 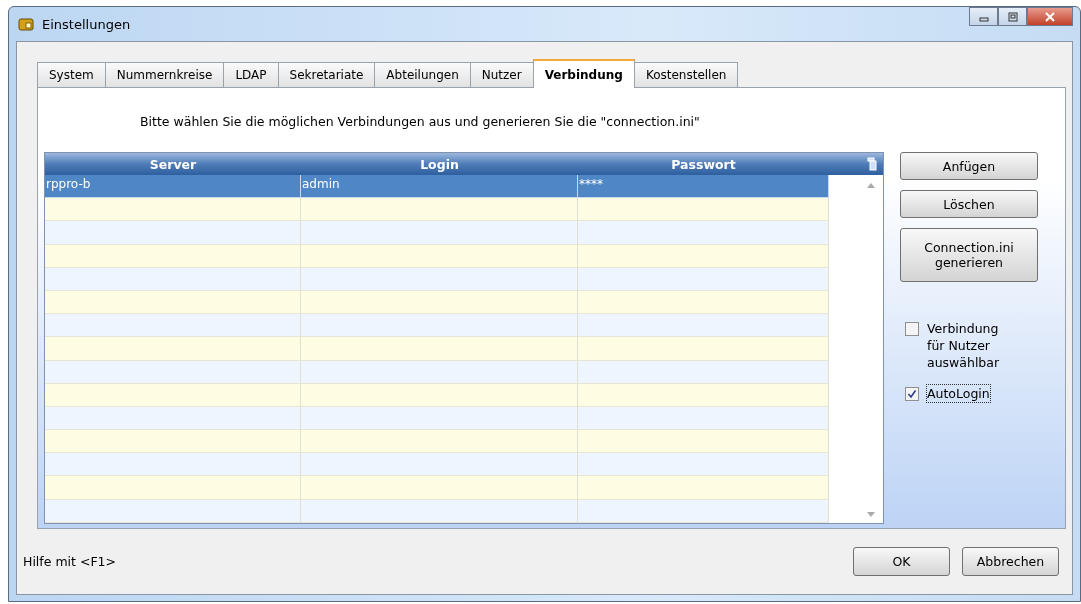 I want to click on checkmark-icon, so click(x=912, y=394).